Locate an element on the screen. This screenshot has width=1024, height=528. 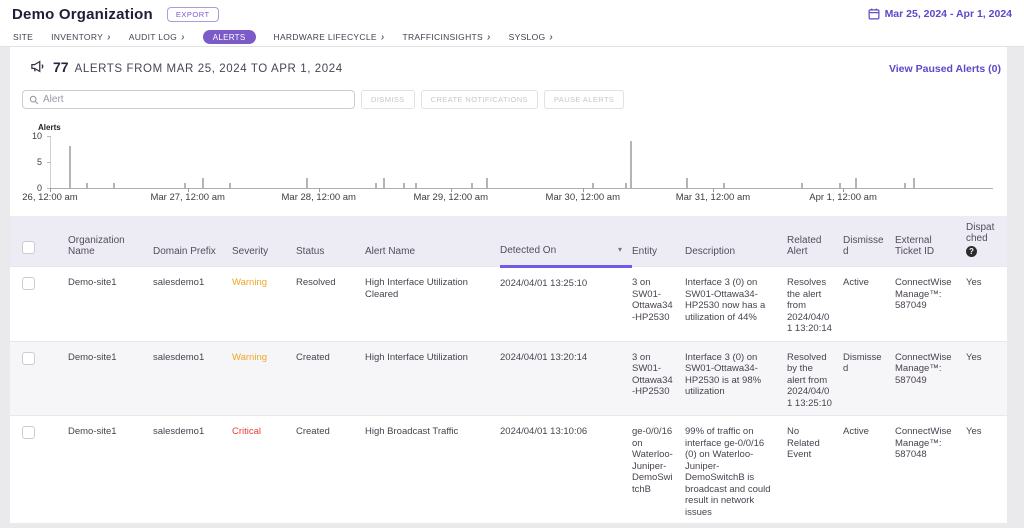
cell-related-alert: No Related Event is located at coordinates (815, 472).